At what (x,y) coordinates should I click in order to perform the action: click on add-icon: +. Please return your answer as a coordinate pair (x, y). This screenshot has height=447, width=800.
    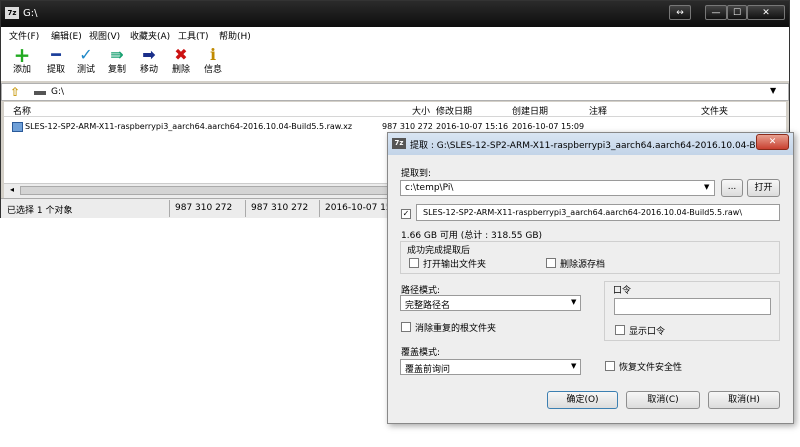
    Looking at the image, I should click on (22, 55).